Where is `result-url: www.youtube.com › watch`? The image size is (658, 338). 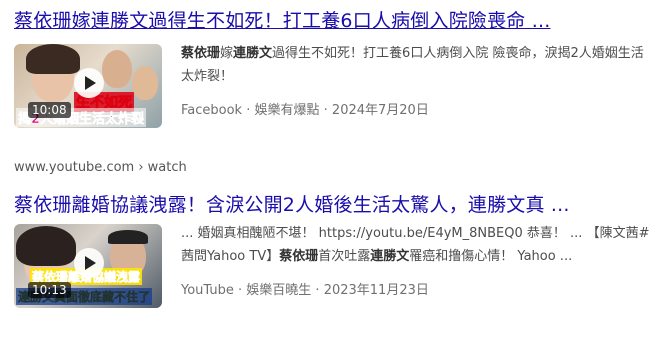
result-url: www.youtube.com › watch is located at coordinates (100, 167).